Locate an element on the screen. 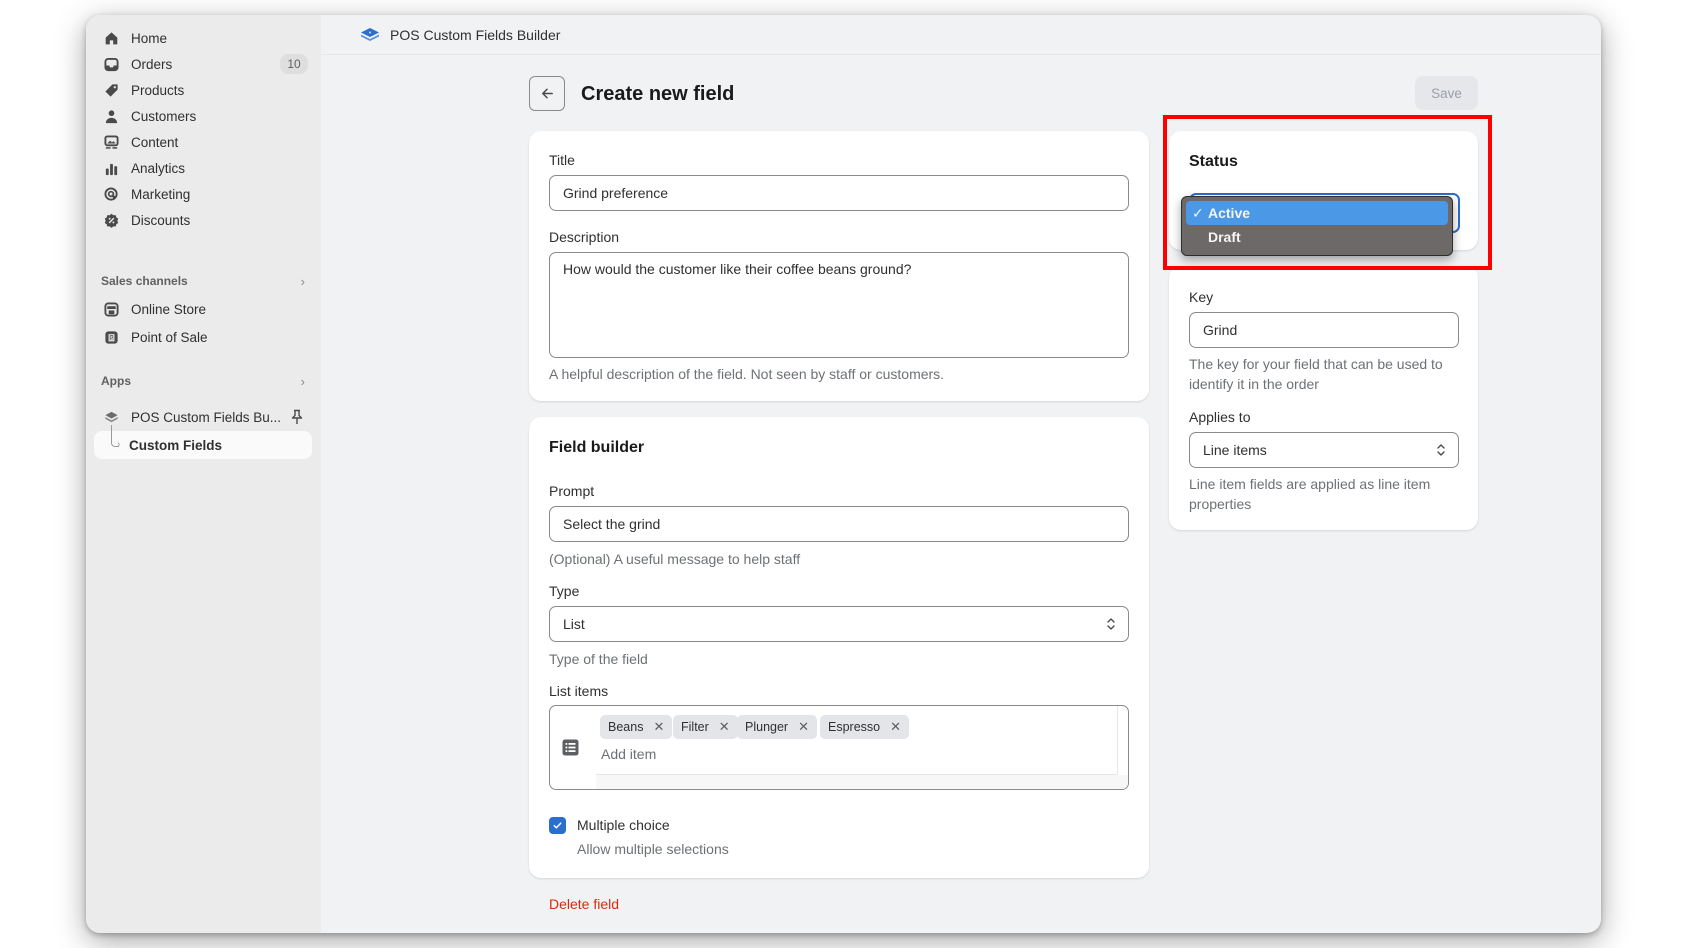 The width and height of the screenshot is (1688, 948). status-dropdown-menu: ✓ Active Draft is located at coordinates (1317, 226).